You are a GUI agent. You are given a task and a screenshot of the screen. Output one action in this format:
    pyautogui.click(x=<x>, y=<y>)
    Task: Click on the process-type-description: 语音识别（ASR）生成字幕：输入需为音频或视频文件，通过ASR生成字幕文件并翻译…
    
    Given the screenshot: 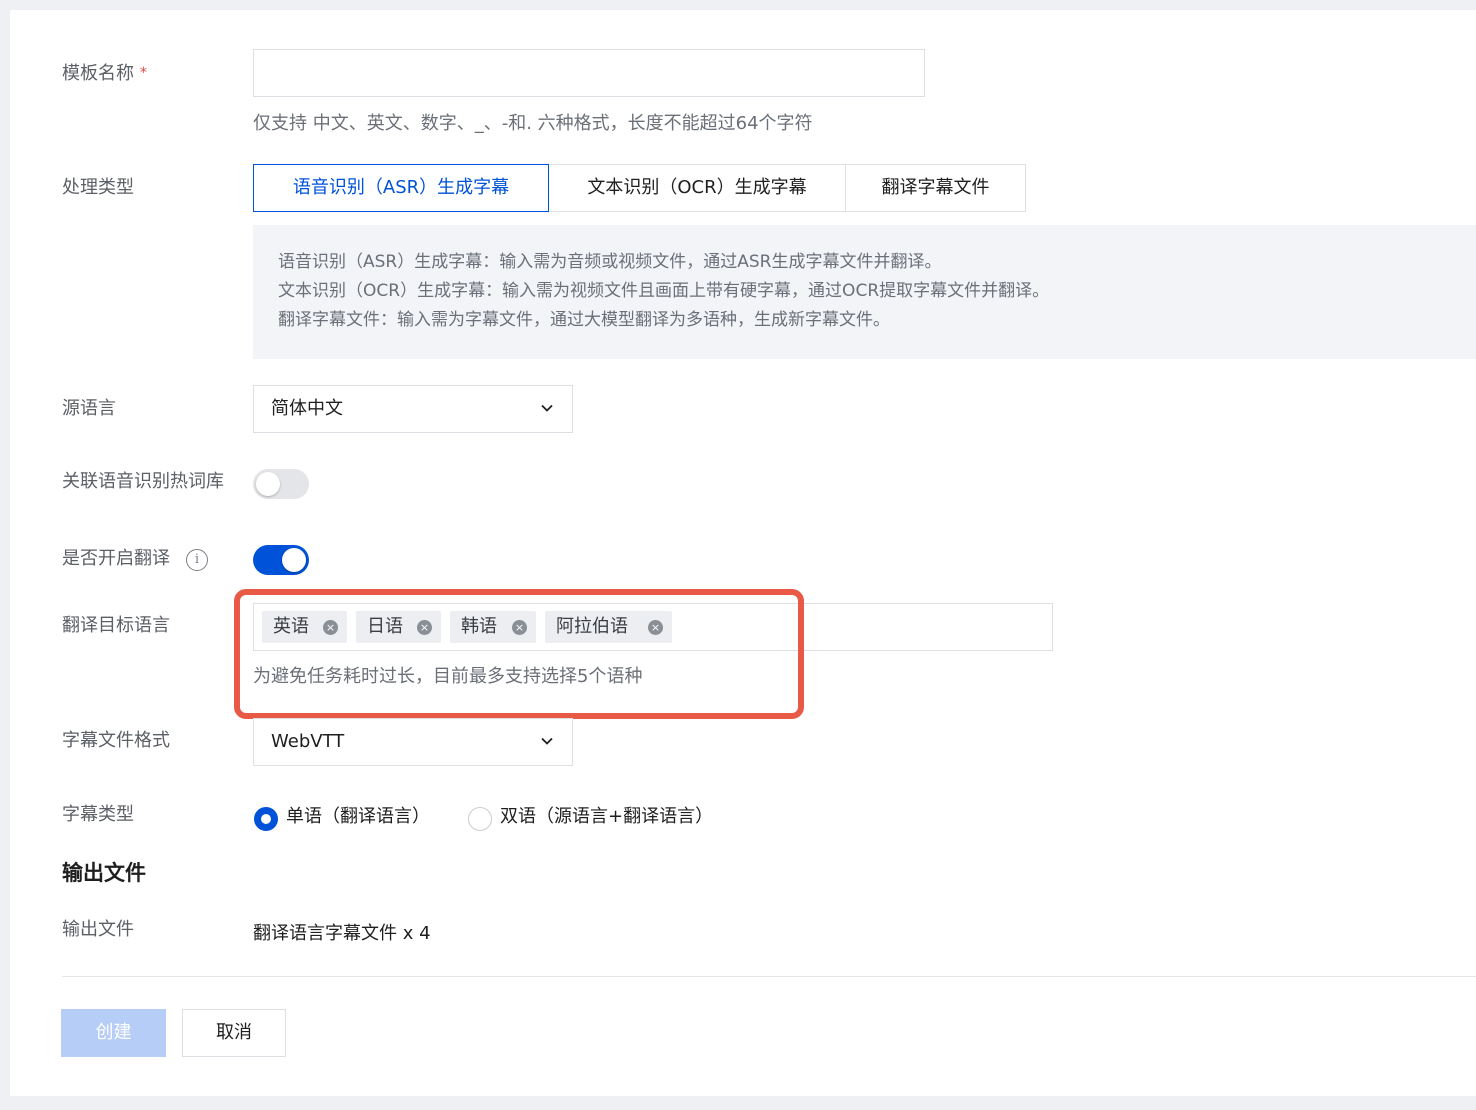 What is the action you would take?
    pyautogui.click(x=864, y=292)
    